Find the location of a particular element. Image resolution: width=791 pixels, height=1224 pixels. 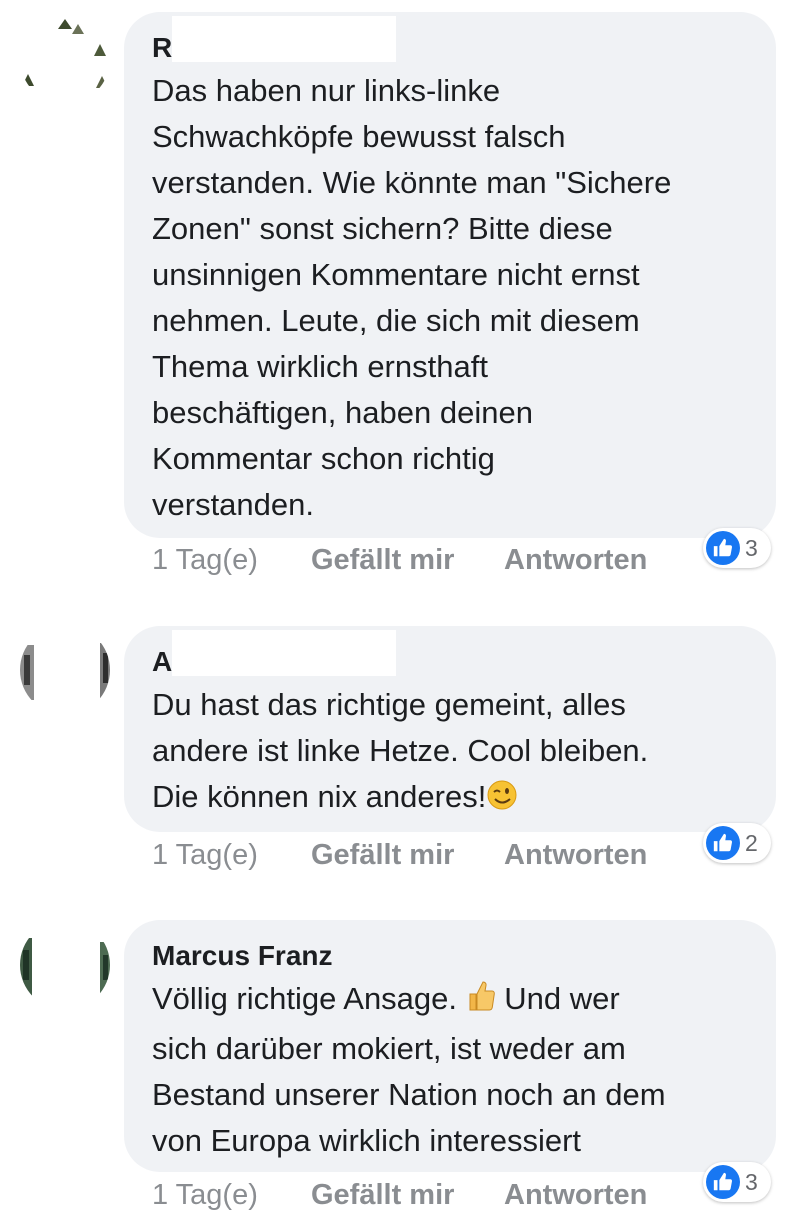

thumbs-up-emoji is located at coordinates (481, 1002).